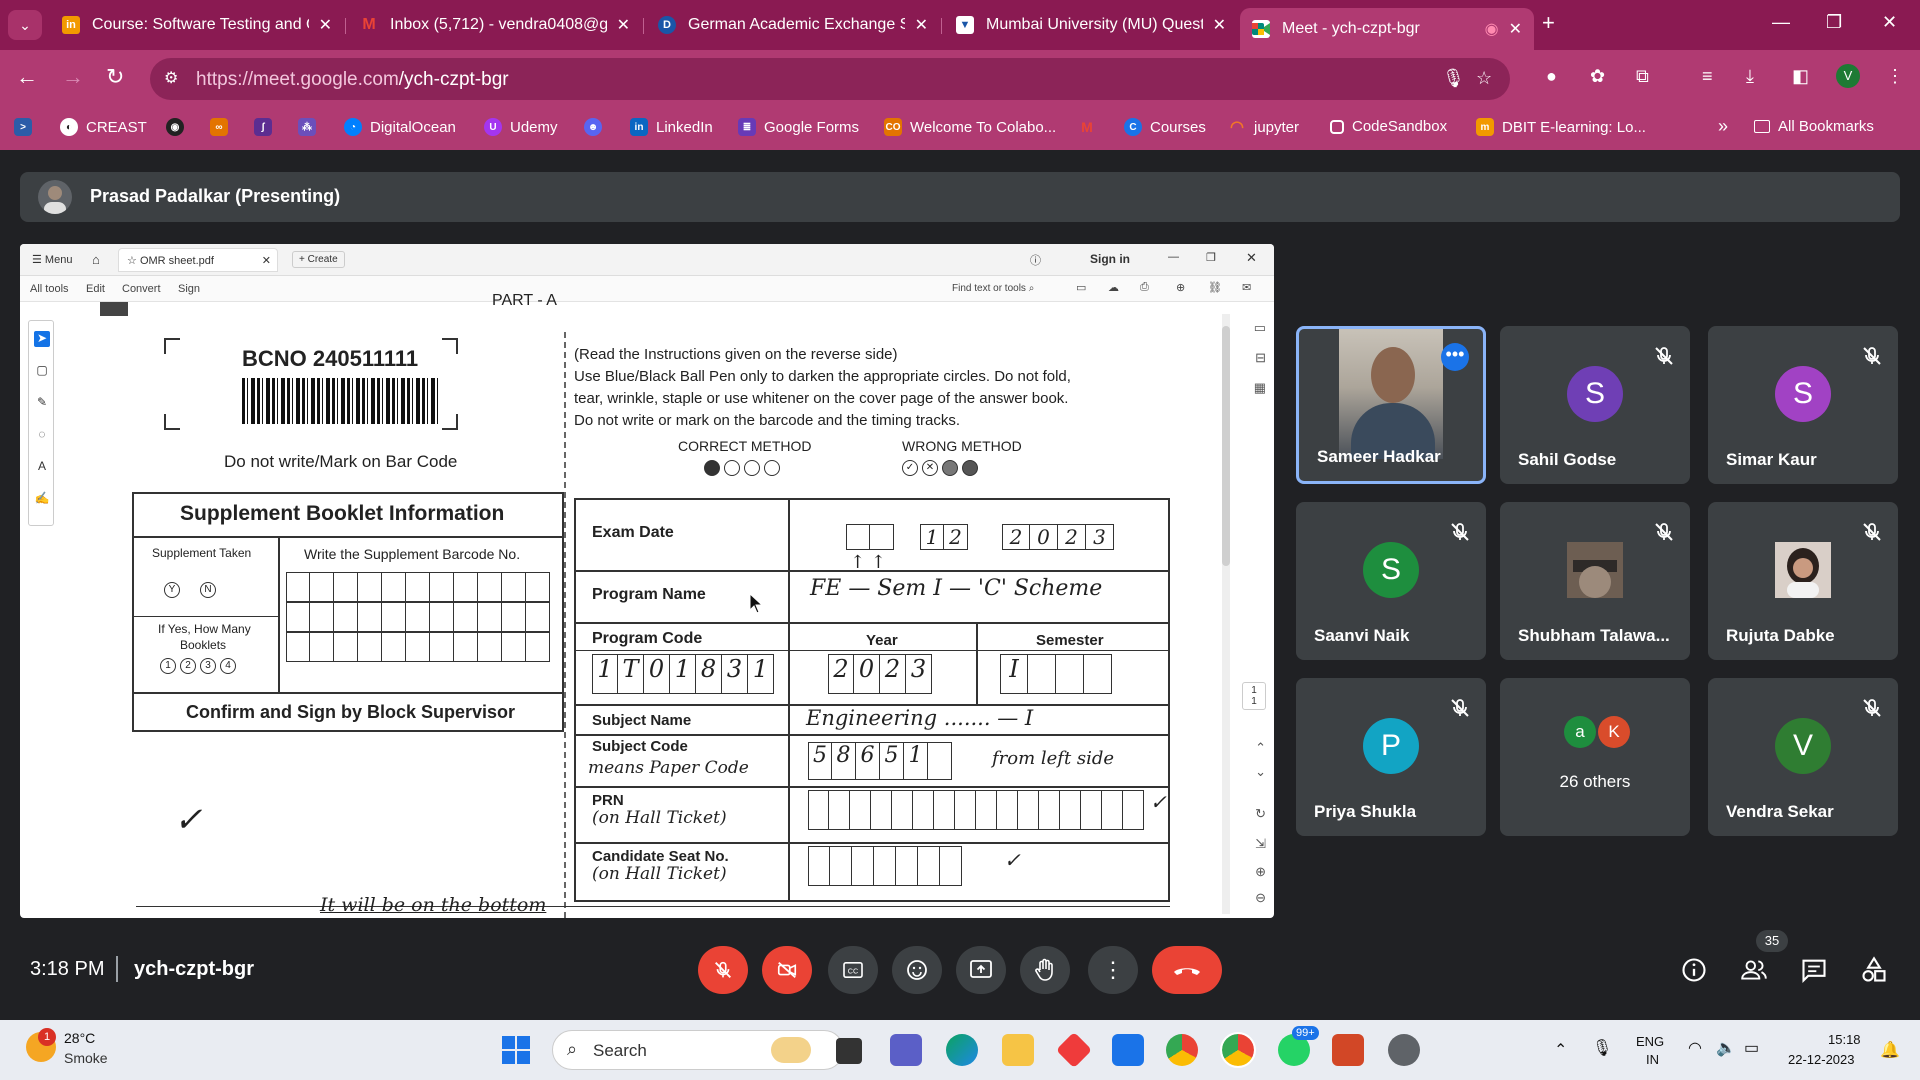 The width and height of the screenshot is (1920, 1080). What do you see at coordinates (1260, 328) in the screenshot?
I see `comments-icon: ▭` at bounding box center [1260, 328].